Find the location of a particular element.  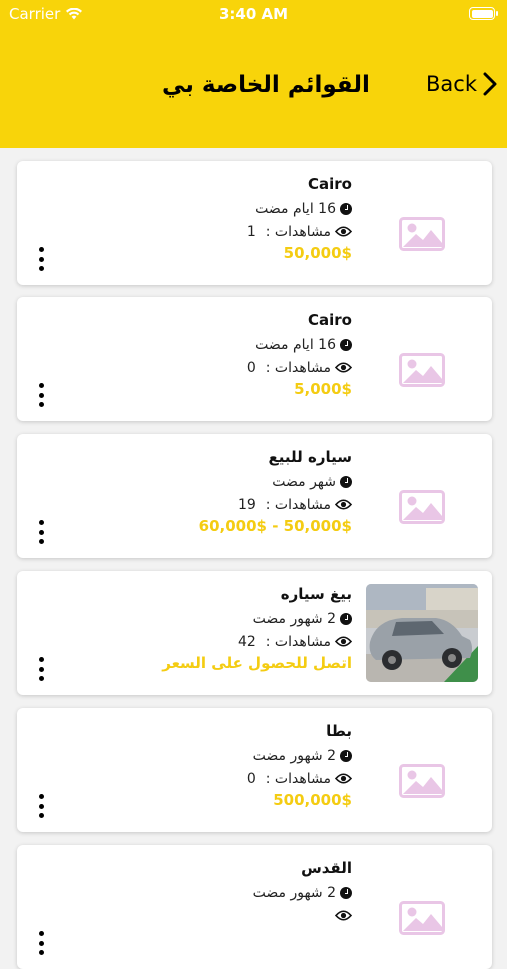

listing-info: بطا 2 شهور مضت مشاهدات : 0 500,000$ is located at coordinates (227, 767).